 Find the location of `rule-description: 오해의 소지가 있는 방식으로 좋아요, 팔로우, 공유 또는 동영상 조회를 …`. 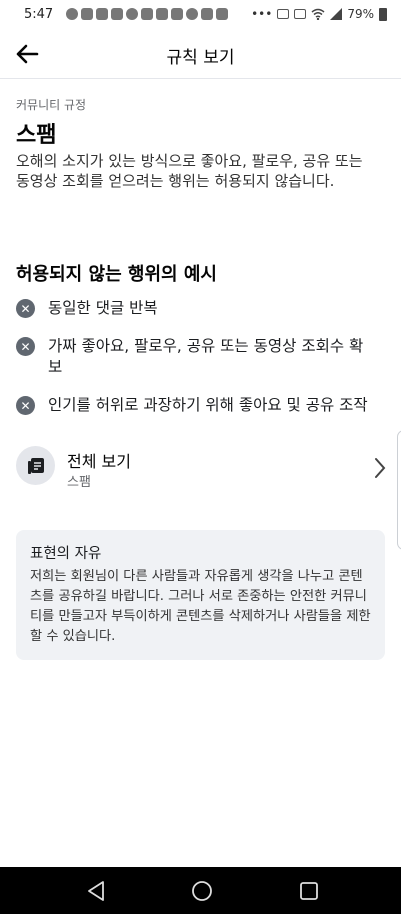

rule-description: 오해의 소지가 있는 방식으로 좋아요, 팔로우, 공유 또는 동영상 조회를 … is located at coordinates (189, 171).